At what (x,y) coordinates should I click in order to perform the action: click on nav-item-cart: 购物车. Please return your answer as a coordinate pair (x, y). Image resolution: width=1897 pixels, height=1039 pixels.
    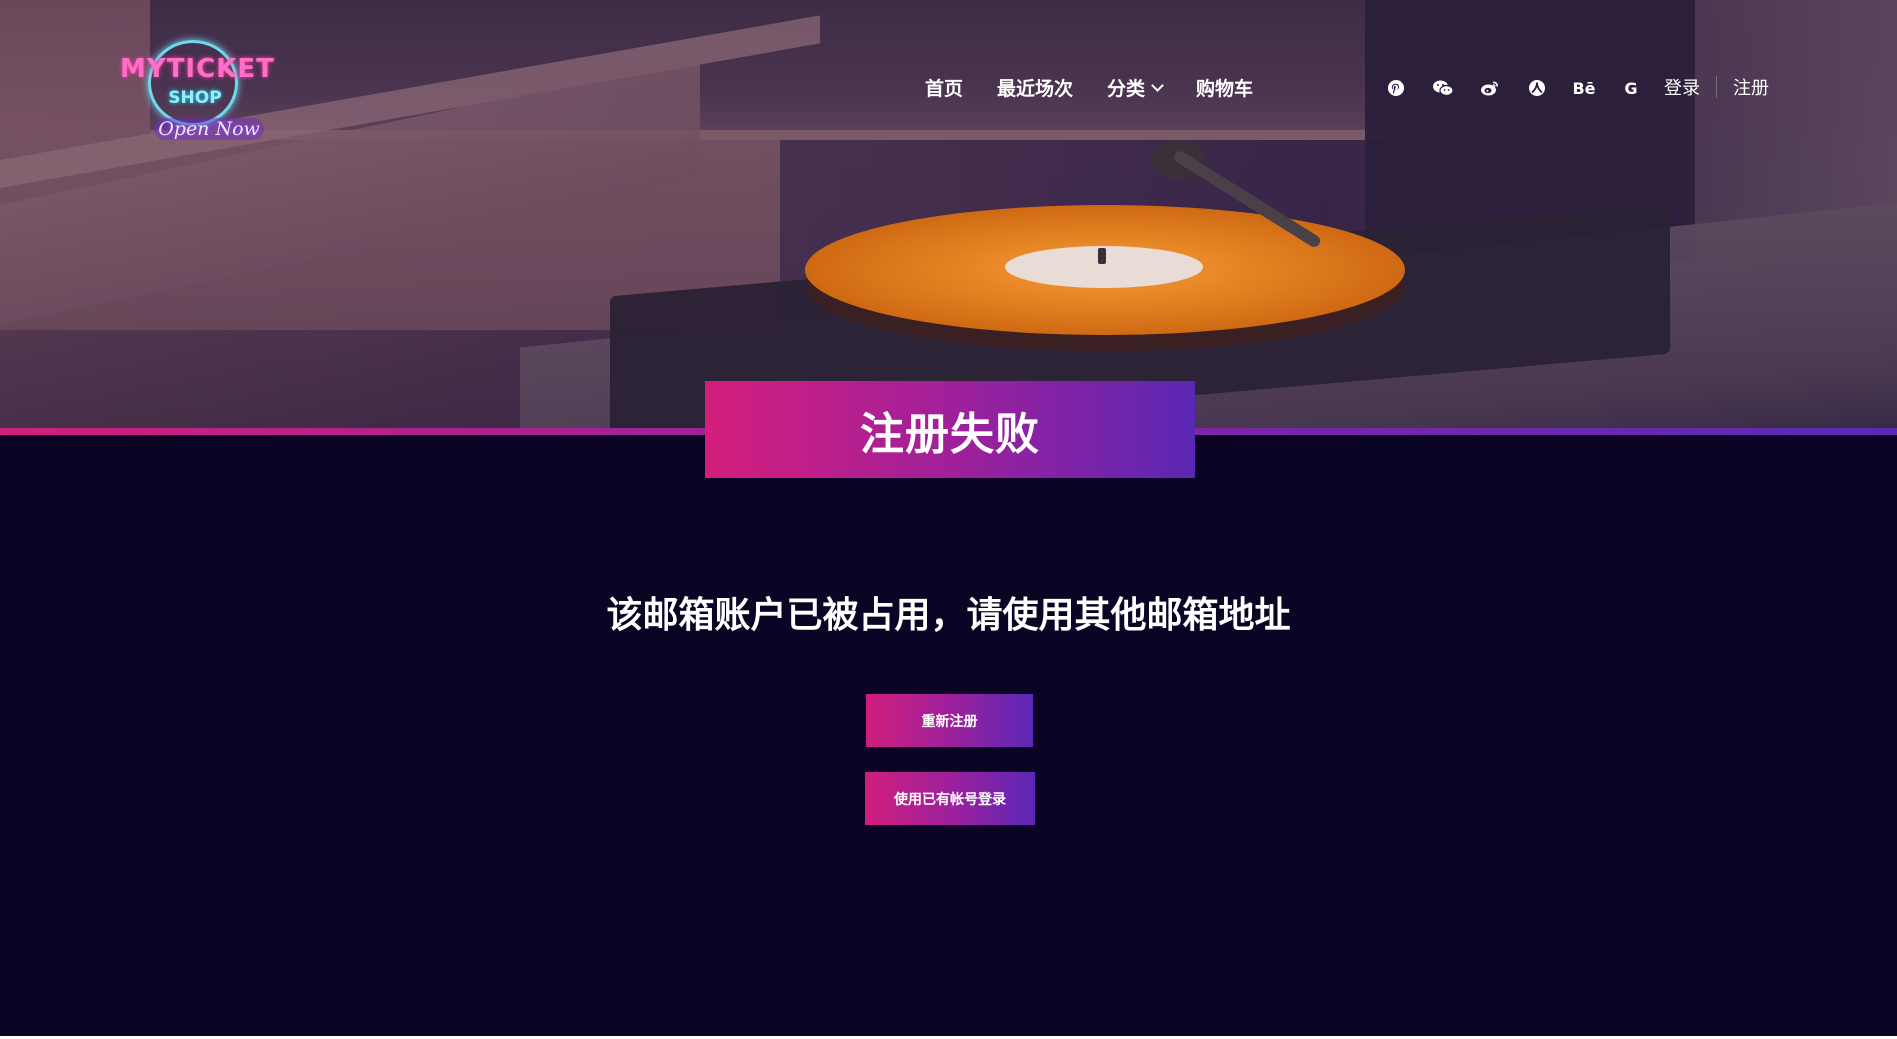
    Looking at the image, I should click on (1224, 87).